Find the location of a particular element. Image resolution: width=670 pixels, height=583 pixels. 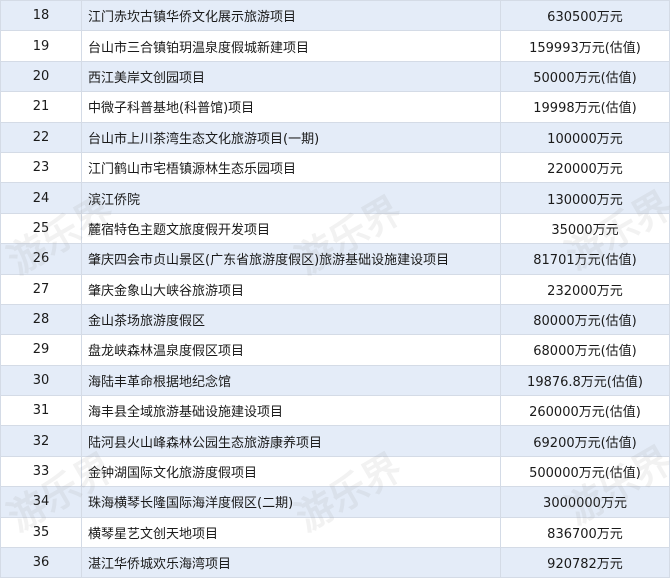

row-number: 18 is located at coordinates (41, 16).